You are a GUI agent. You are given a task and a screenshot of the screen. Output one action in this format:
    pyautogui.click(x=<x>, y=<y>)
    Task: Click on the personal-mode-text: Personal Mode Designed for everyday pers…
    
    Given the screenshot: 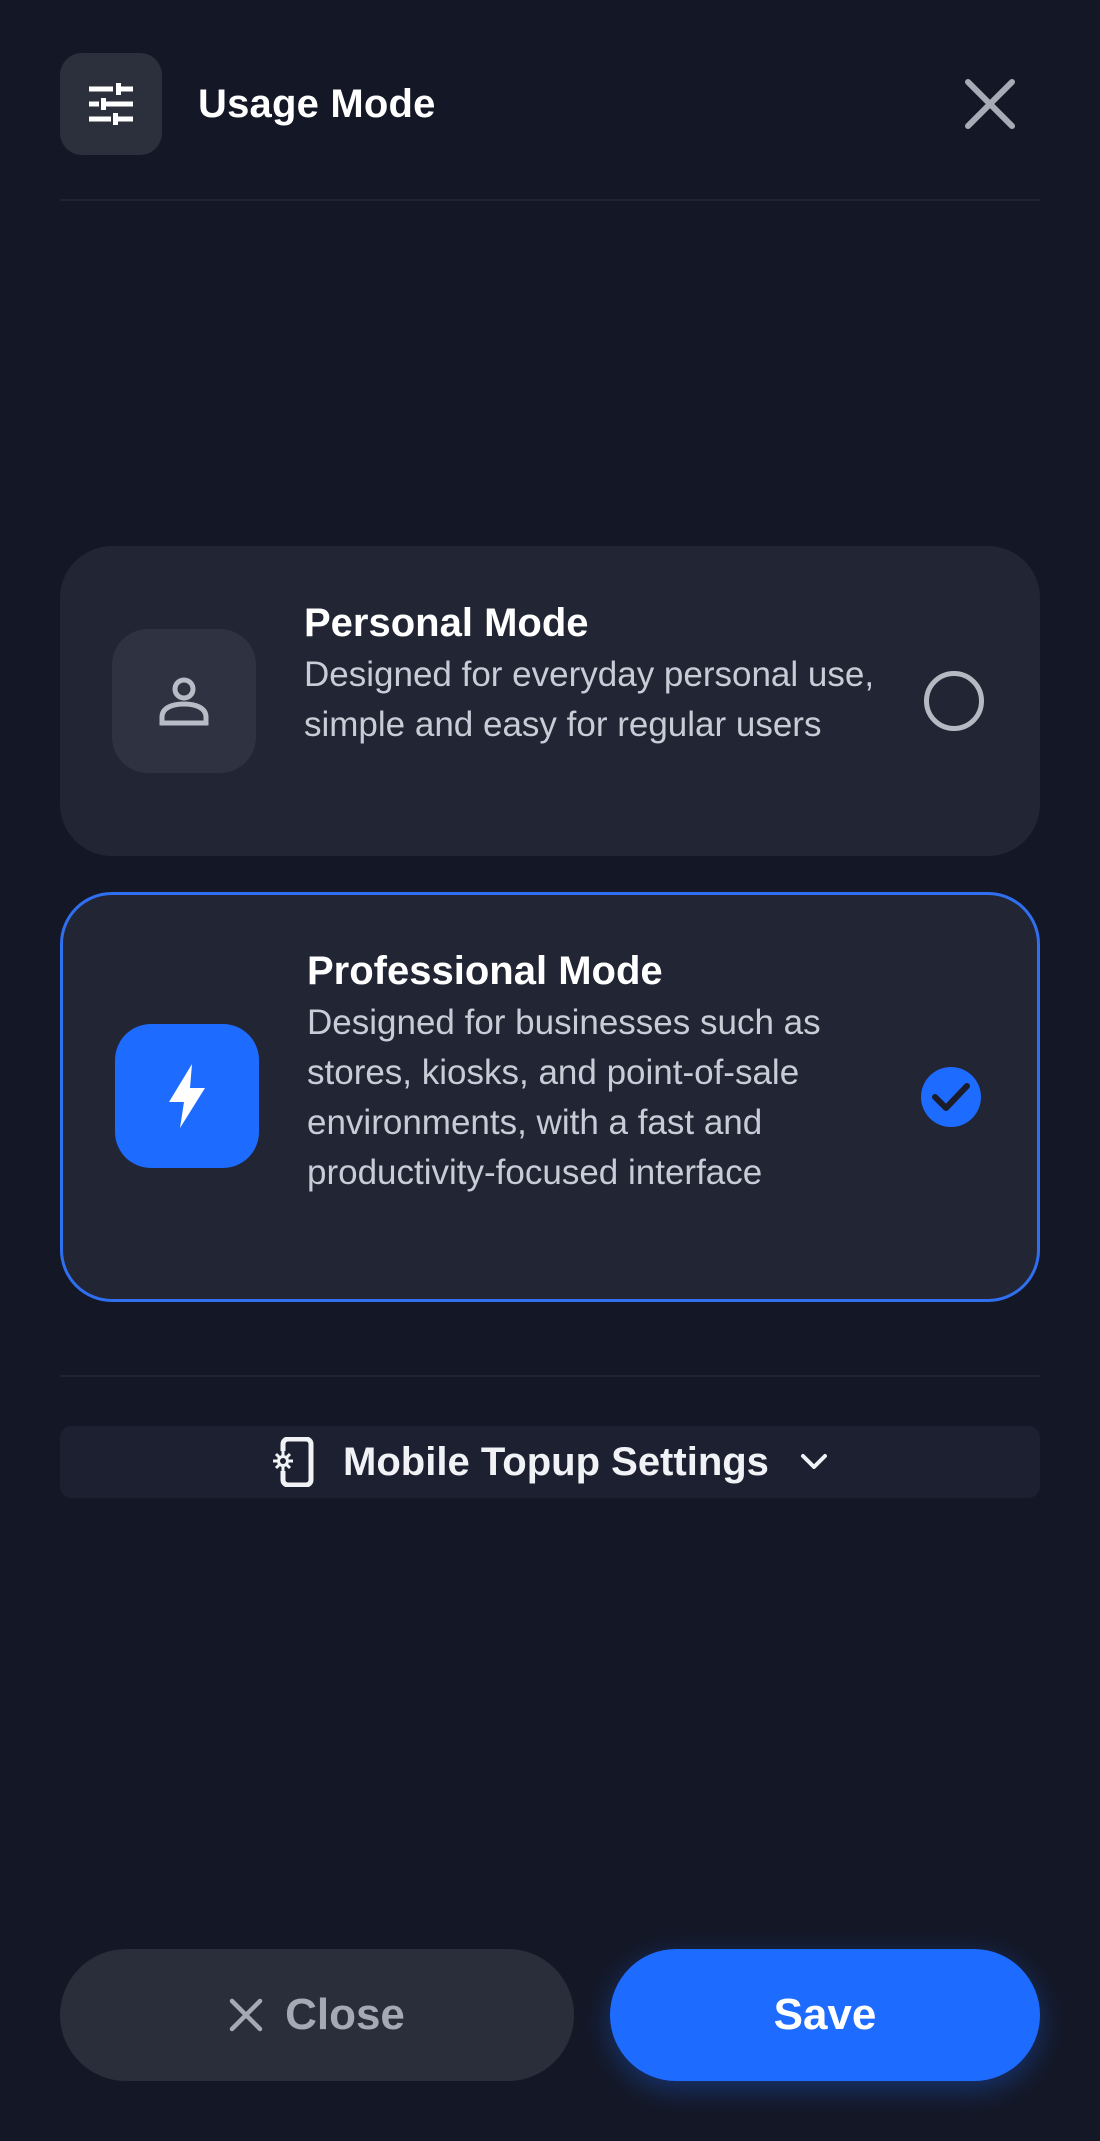 What is the action you would take?
    pyautogui.click(x=604, y=674)
    